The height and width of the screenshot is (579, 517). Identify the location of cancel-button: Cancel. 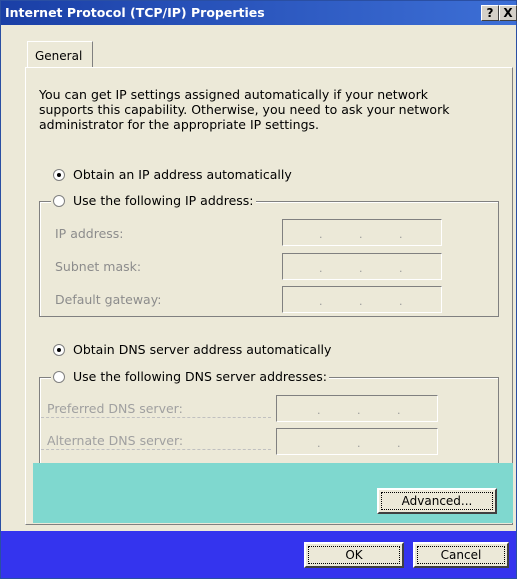
(461, 555).